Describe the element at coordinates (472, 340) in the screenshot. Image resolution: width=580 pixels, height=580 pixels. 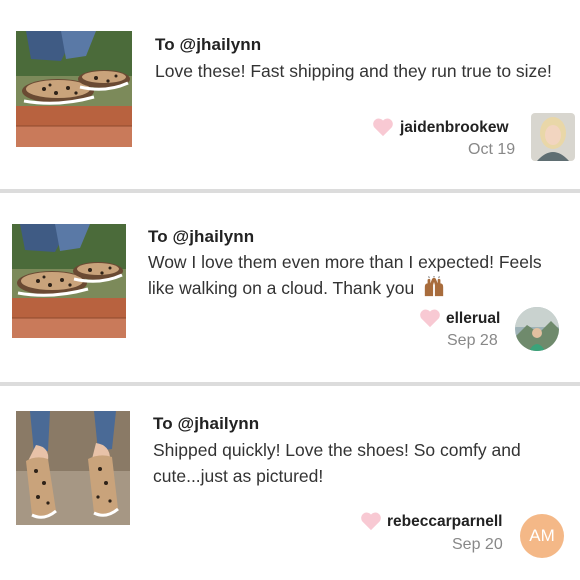
I see `review-date: Sep 28` at that location.